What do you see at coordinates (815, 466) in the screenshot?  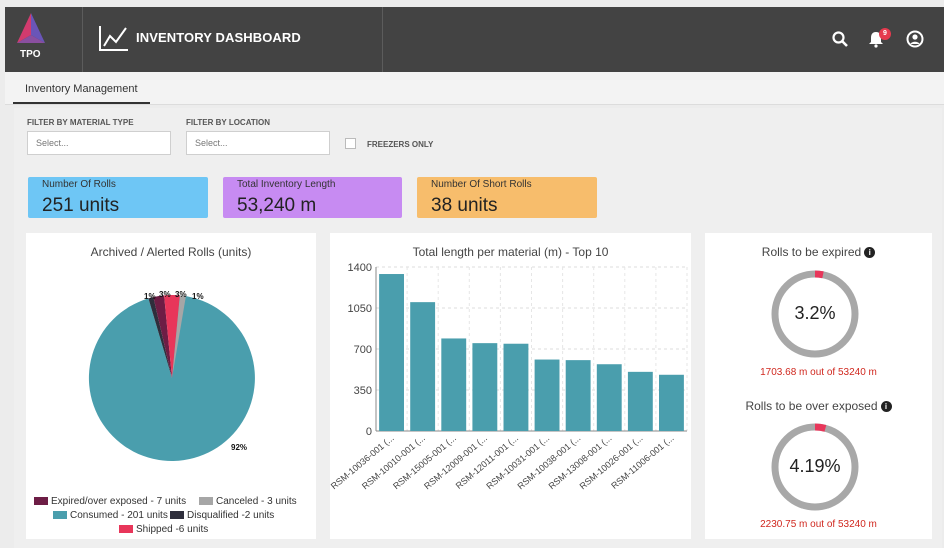 I see `gauge-value: 4.19%` at bounding box center [815, 466].